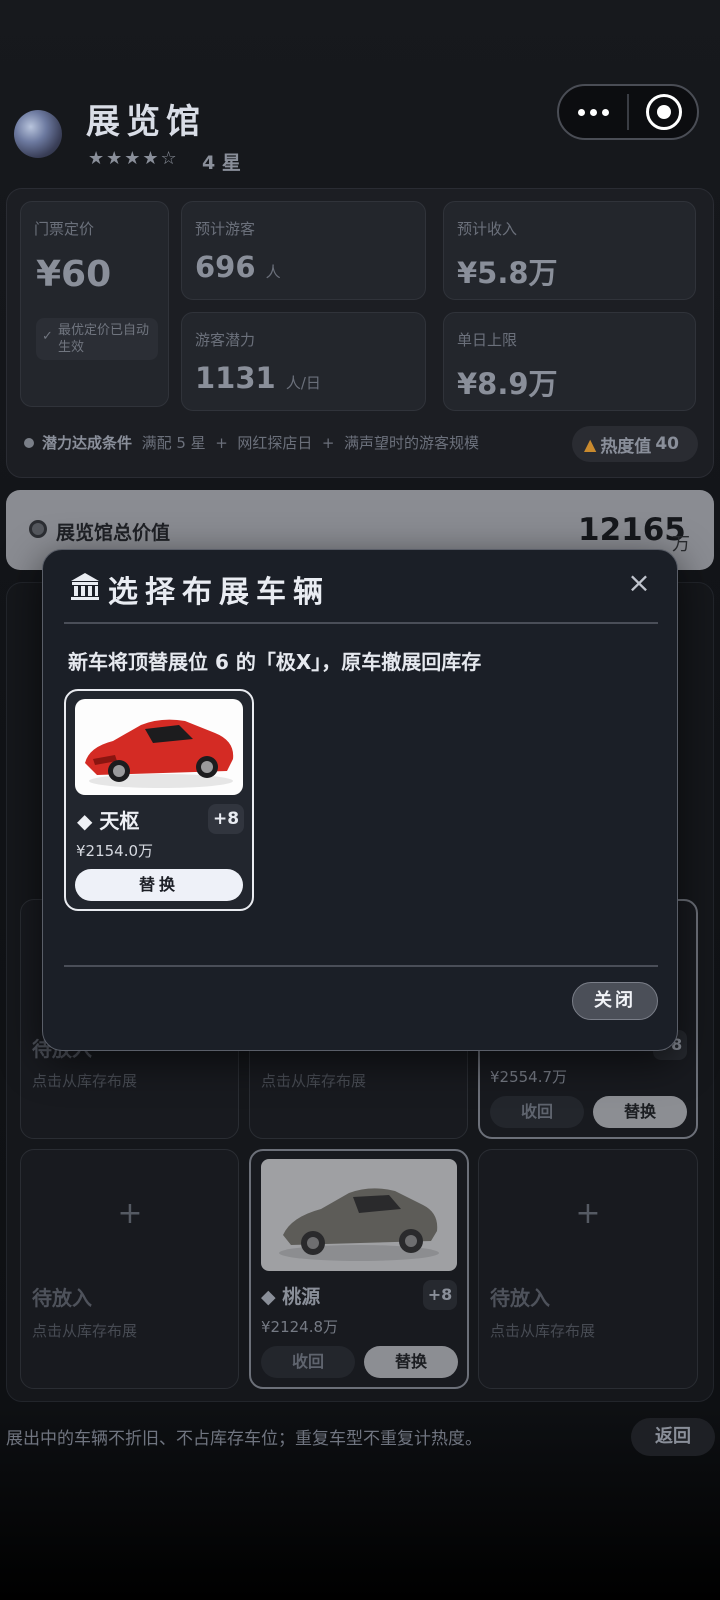 This screenshot has height=1600, width=720. What do you see at coordinates (113, 533) in the screenshot?
I see `total-value-label: 展览馆总价值` at bounding box center [113, 533].